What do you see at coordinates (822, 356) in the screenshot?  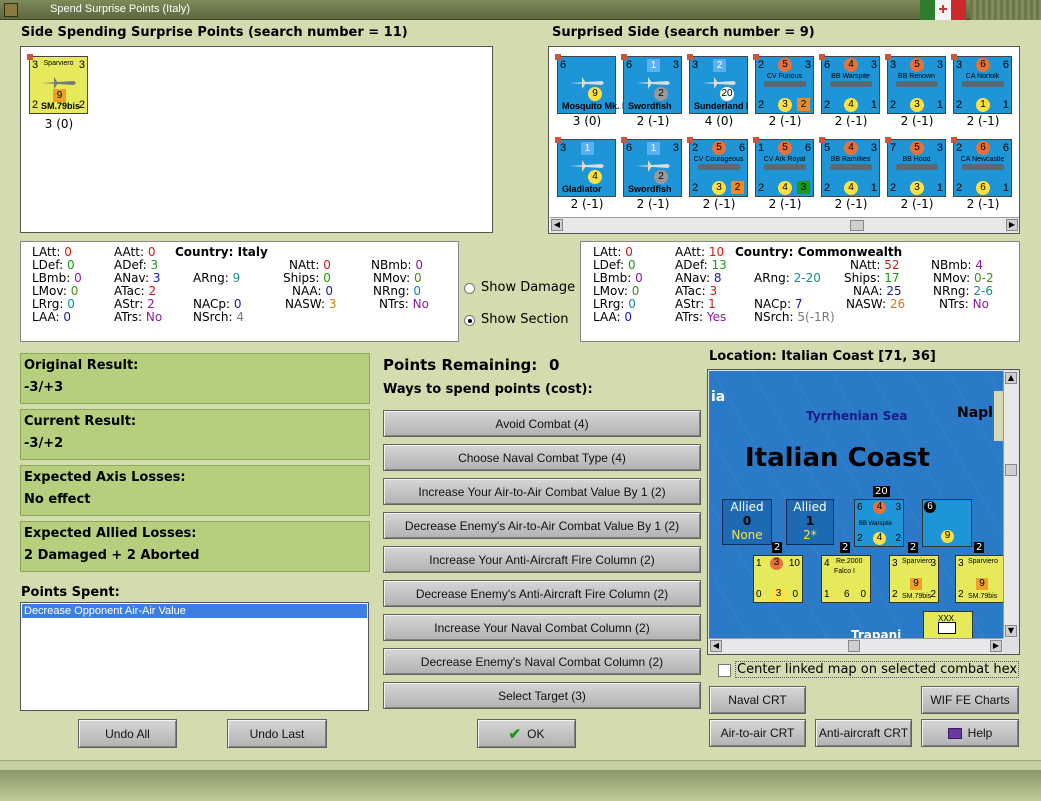 I see `location-label: Location: Italian Coast [71, 36]` at bounding box center [822, 356].